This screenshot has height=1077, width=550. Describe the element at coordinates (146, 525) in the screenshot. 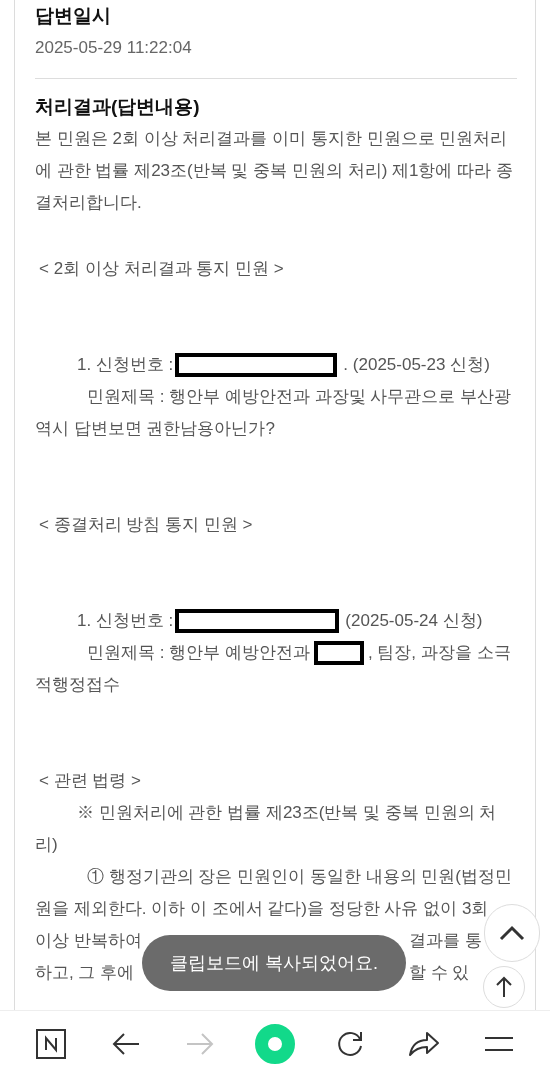

I see `section-heading: < 종결처리 방침 통지 민원 >` at that location.